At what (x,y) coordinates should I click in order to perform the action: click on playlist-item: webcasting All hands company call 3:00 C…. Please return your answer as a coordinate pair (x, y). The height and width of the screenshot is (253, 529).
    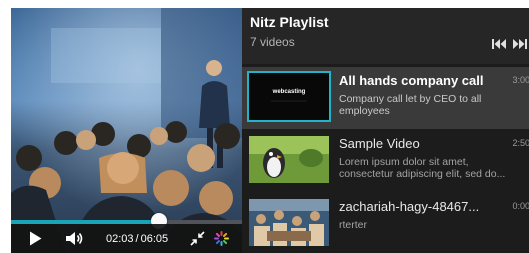
    Looking at the image, I should click on (385, 98).